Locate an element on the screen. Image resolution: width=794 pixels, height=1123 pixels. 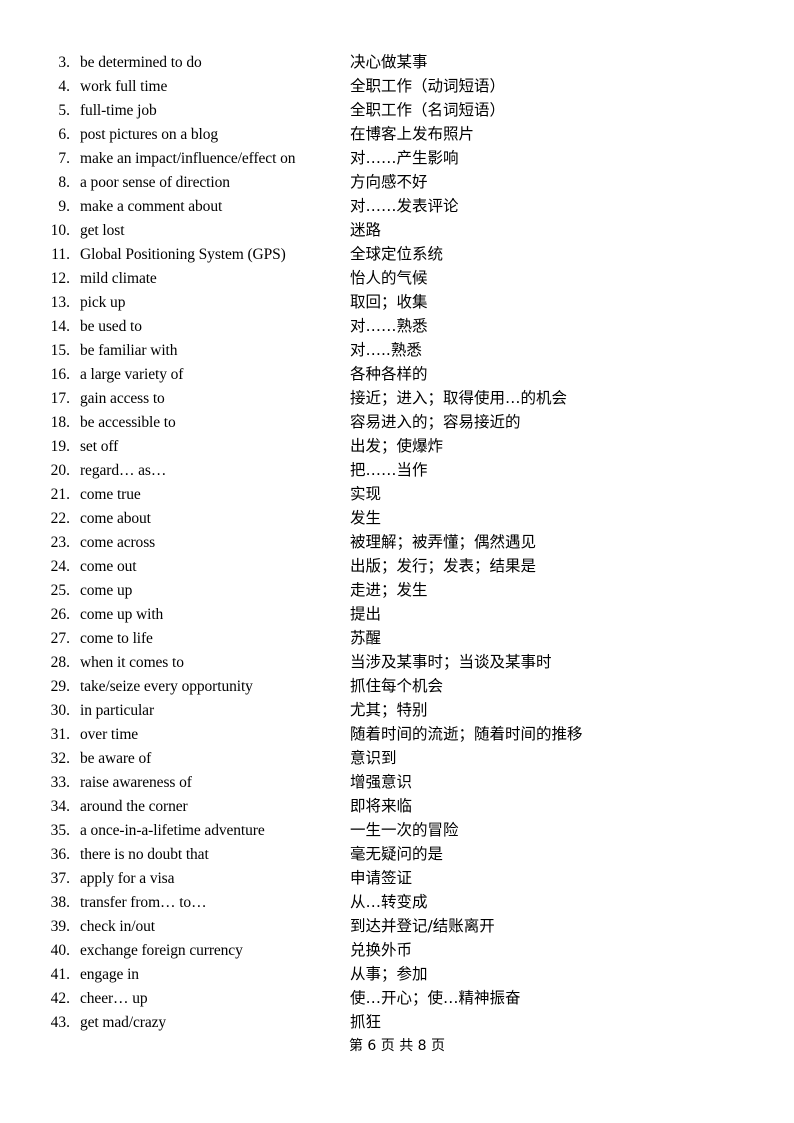
entry-english-term: come up is located at coordinates (106, 590).